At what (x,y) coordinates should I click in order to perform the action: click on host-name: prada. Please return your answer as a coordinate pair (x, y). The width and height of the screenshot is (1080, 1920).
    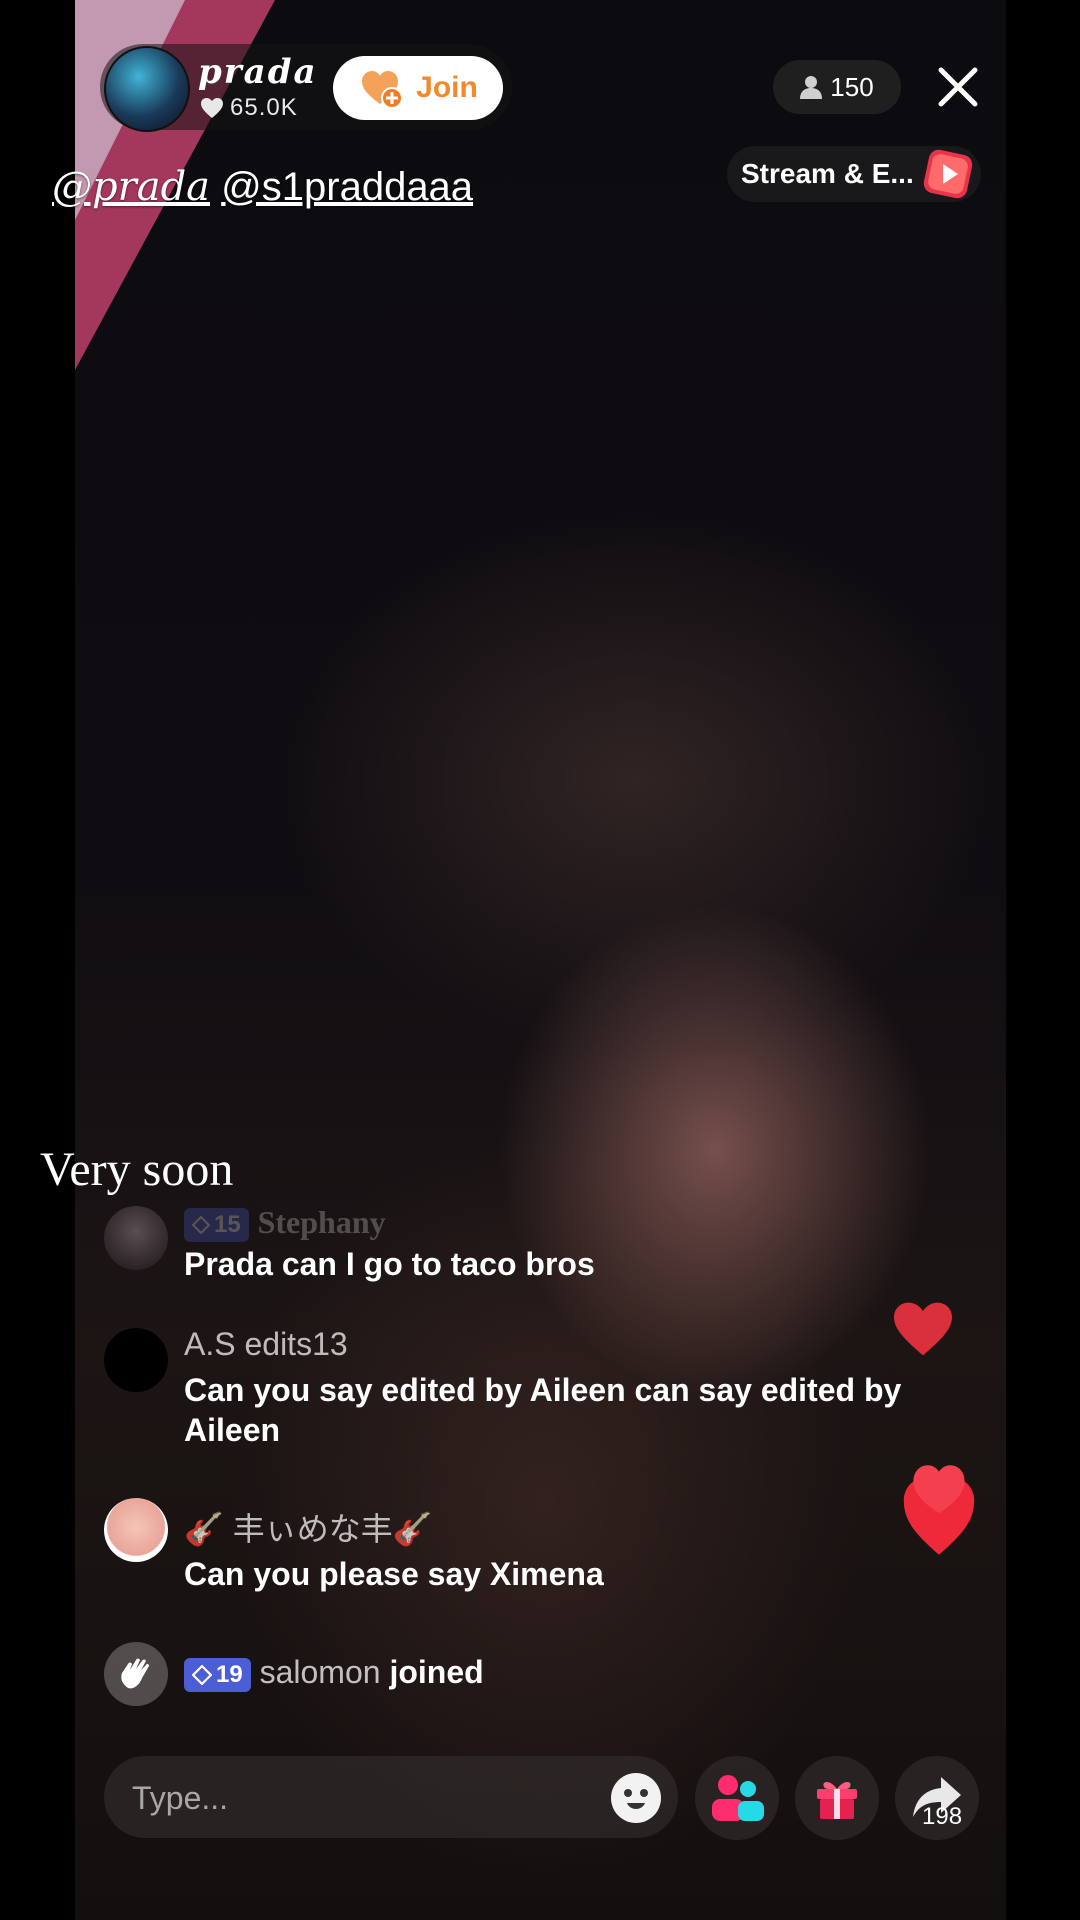
    Looking at the image, I should click on (258, 72).